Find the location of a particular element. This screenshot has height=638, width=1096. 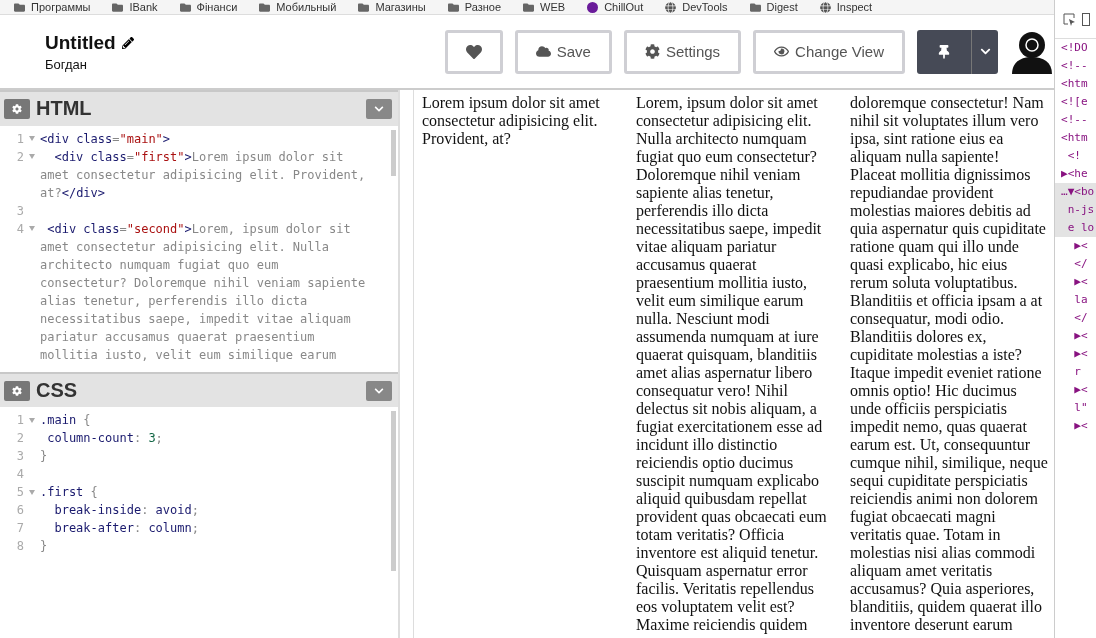

bookmark: Магазины is located at coordinates (392, 7).